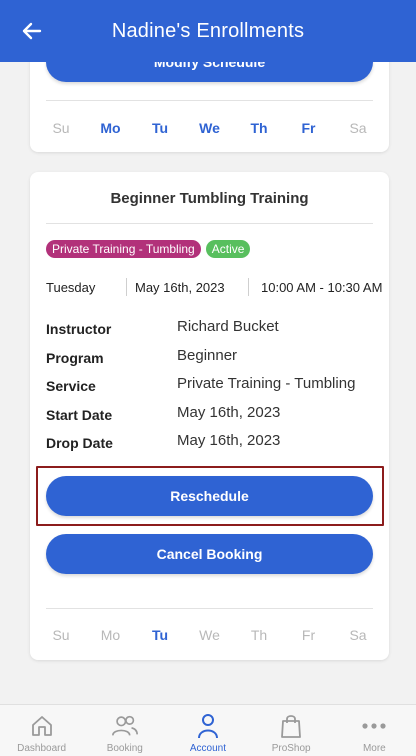  What do you see at coordinates (42, 726) in the screenshot?
I see `home-icon` at bounding box center [42, 726].